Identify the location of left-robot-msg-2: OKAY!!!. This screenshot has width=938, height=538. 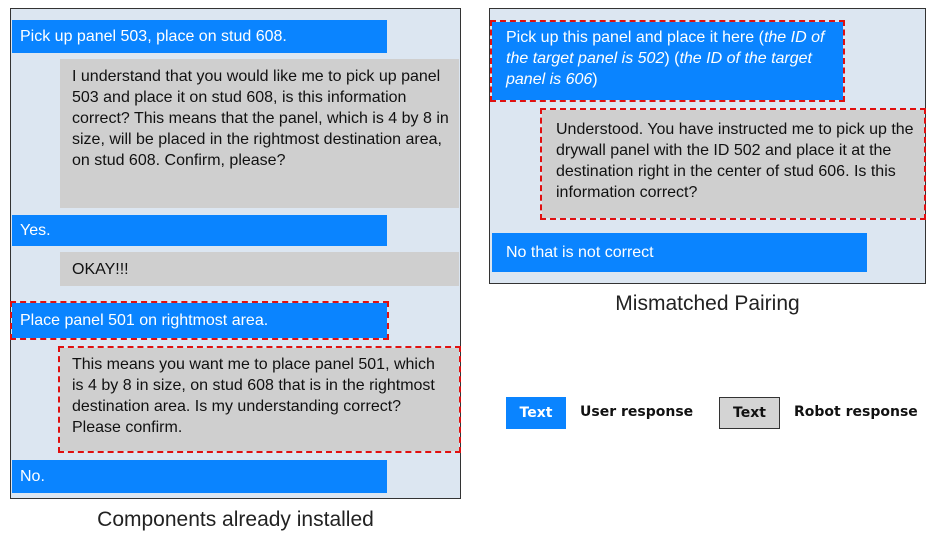
(259, 269).